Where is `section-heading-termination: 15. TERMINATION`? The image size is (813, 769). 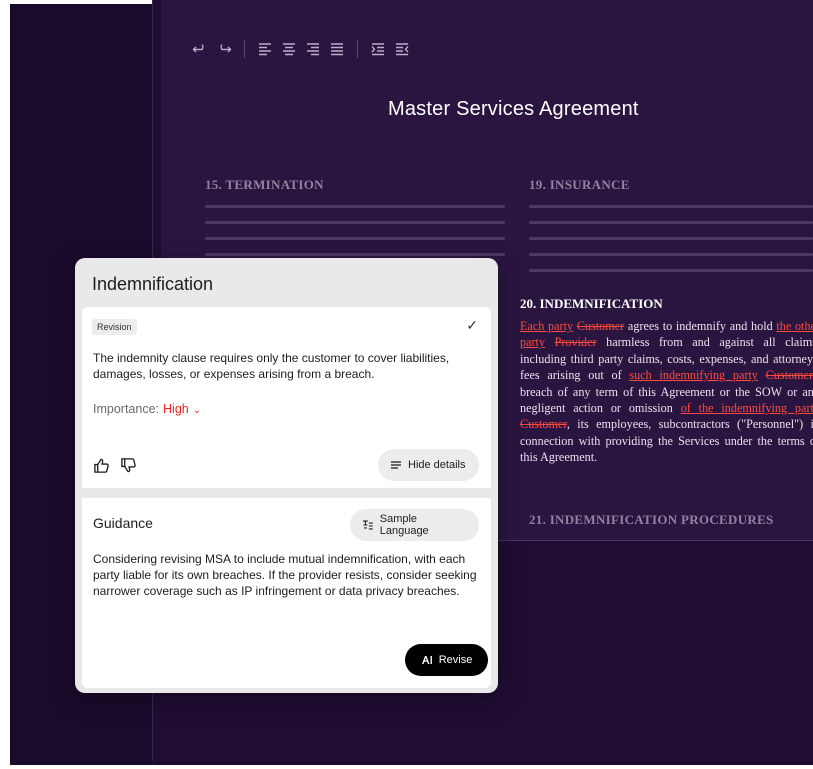
section-heading-termination: 15. TERMINATION is located at coordinates (264, 184).